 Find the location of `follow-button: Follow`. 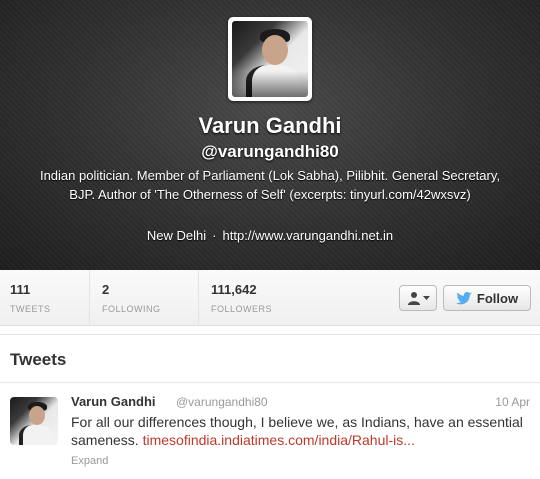

follow-button: Follow is located at coordinates (487, 298).